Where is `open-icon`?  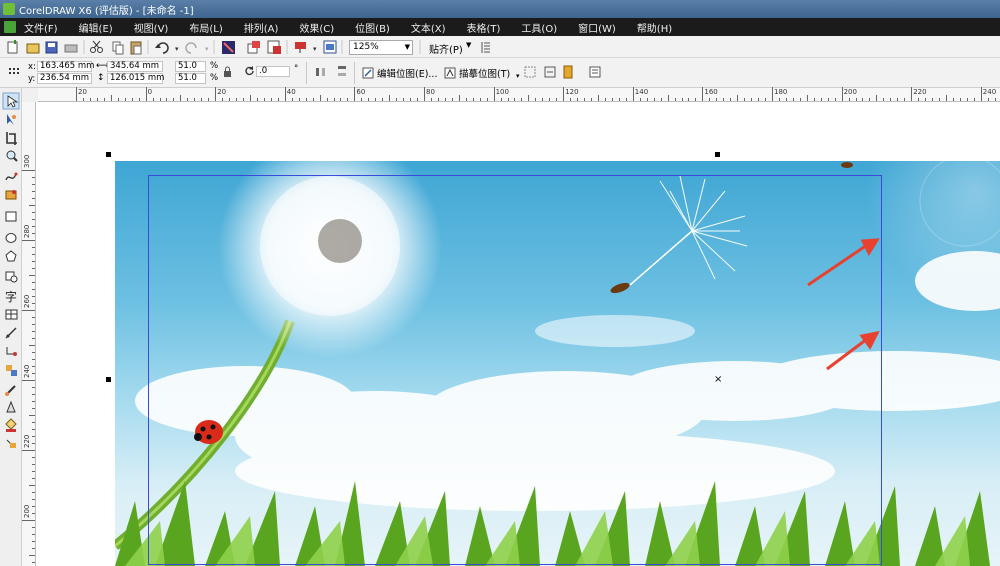 open-icon is located at coordinates (33, 48).